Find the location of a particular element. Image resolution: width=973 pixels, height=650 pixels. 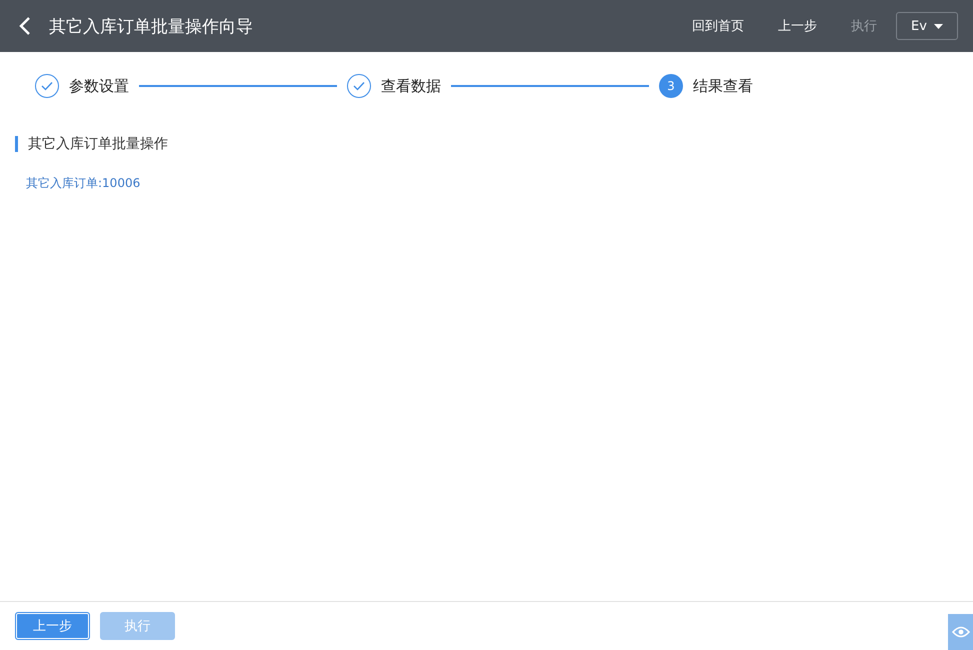

step-number: 3 is located at coordinates (671, 86).